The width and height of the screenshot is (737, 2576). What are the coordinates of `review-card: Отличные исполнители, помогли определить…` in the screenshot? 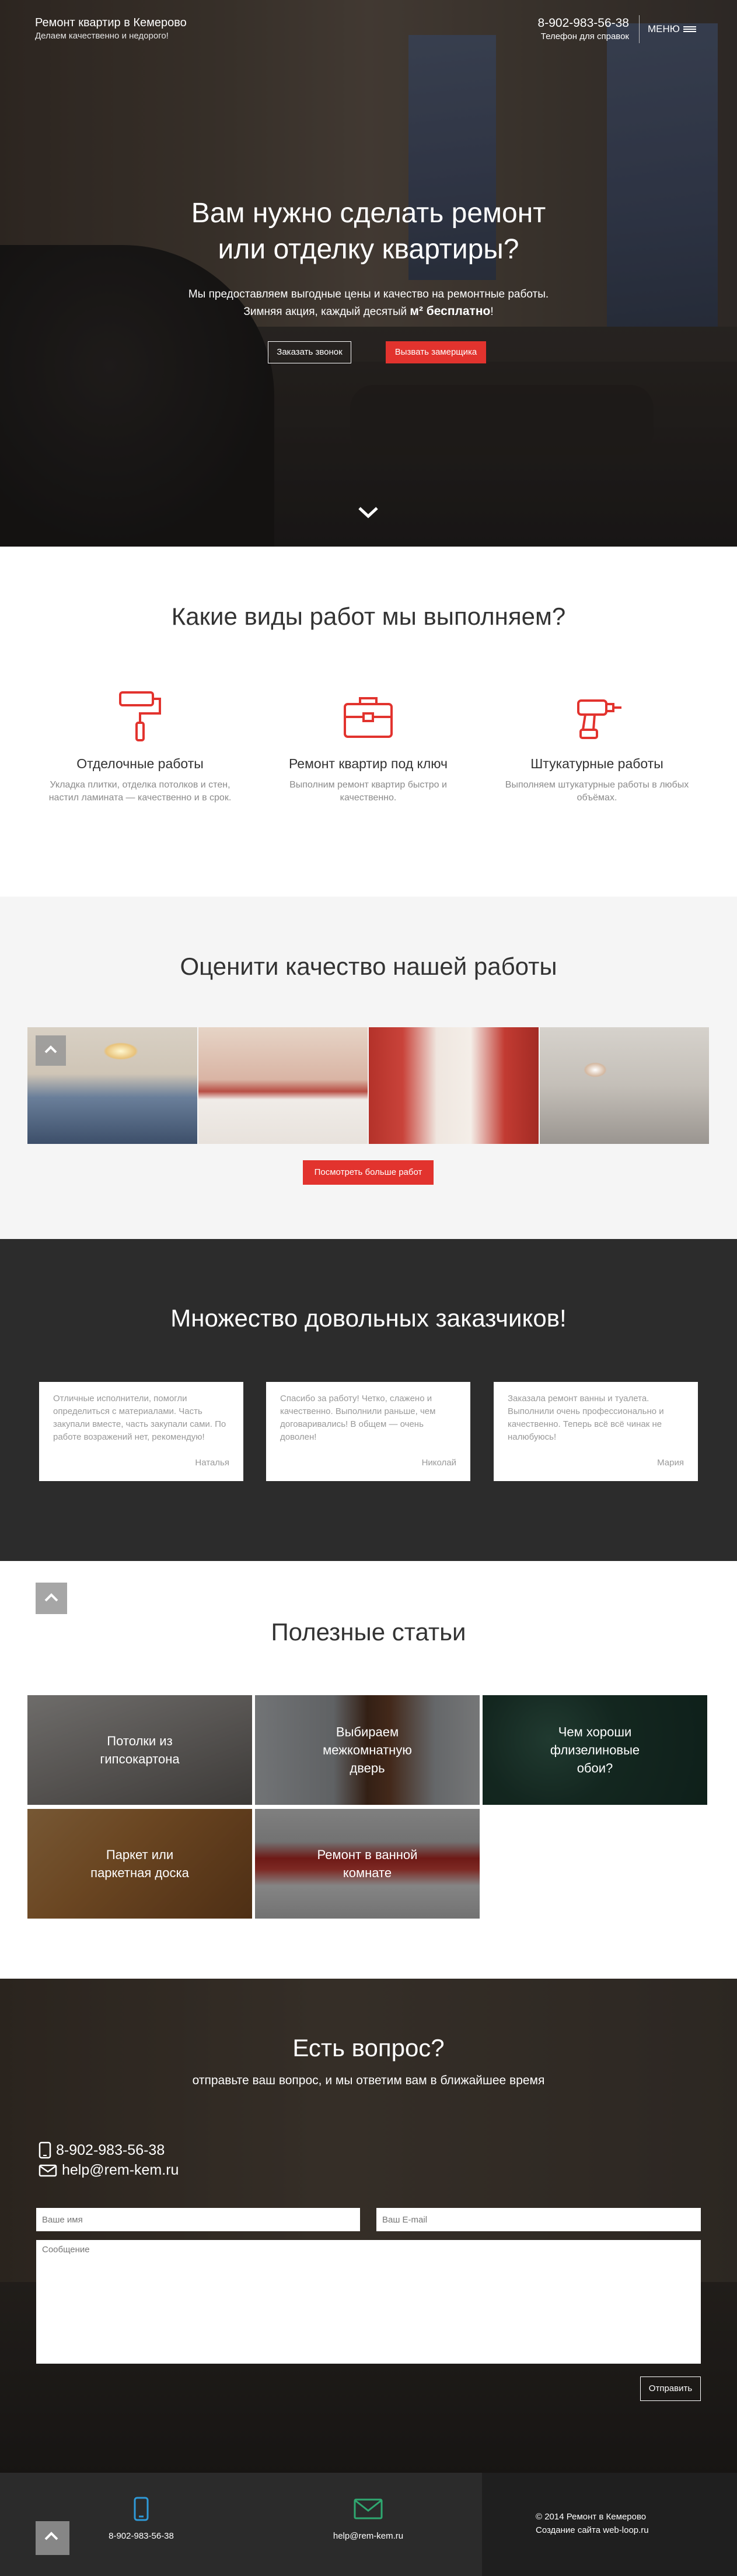 It's located at (141, 1431).